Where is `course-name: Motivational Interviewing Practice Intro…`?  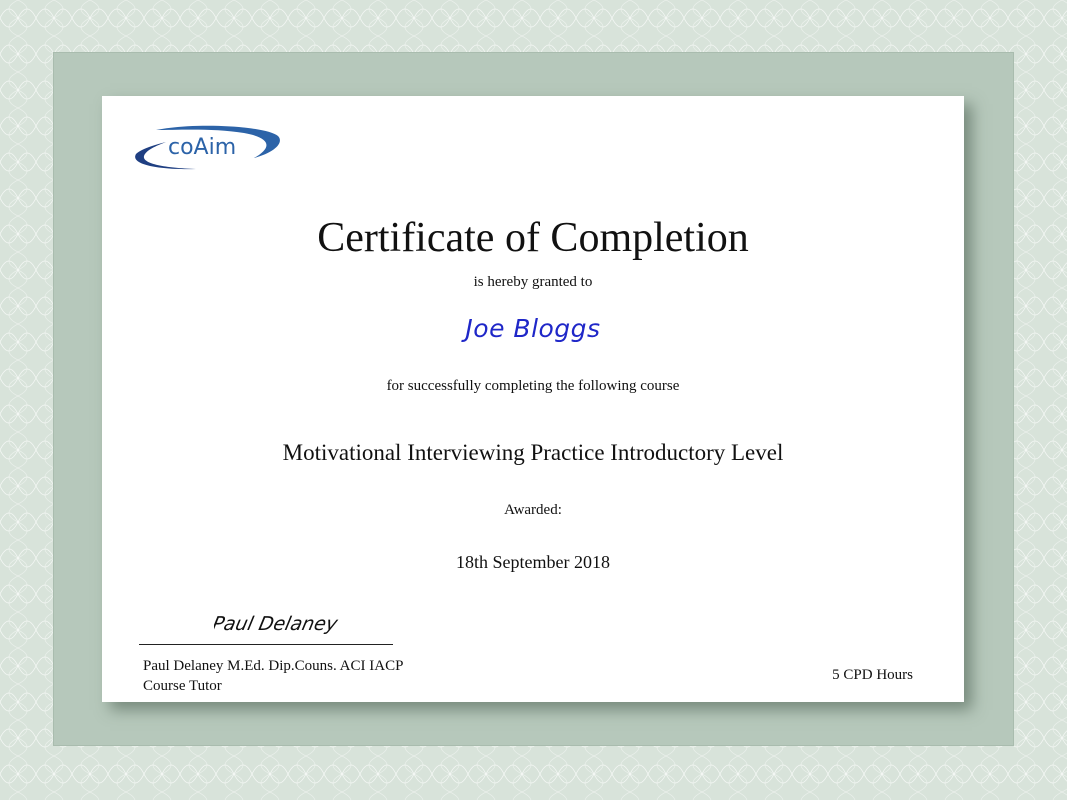
course-name: Motivational Interviewing Practice Intro… is located at coordinates (533, 452).